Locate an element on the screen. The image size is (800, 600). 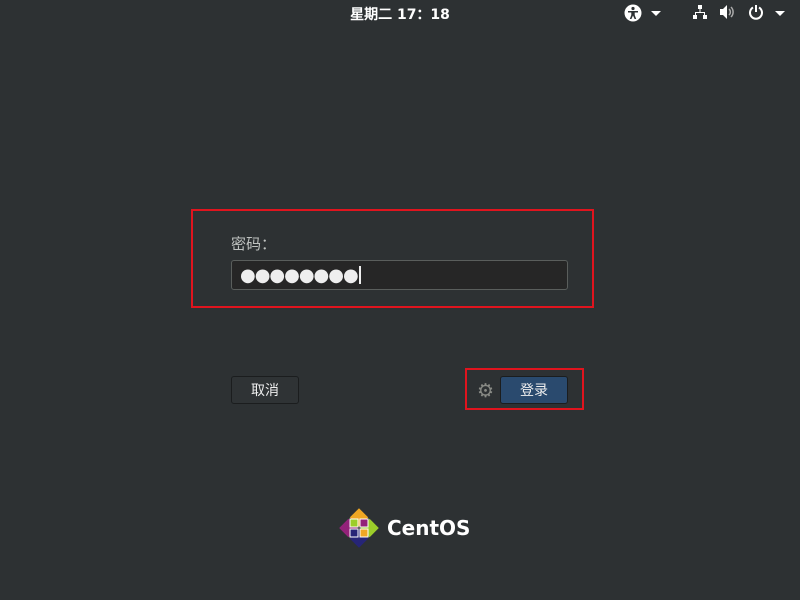
login-button: 登录 is located at coordinates (534, 390).